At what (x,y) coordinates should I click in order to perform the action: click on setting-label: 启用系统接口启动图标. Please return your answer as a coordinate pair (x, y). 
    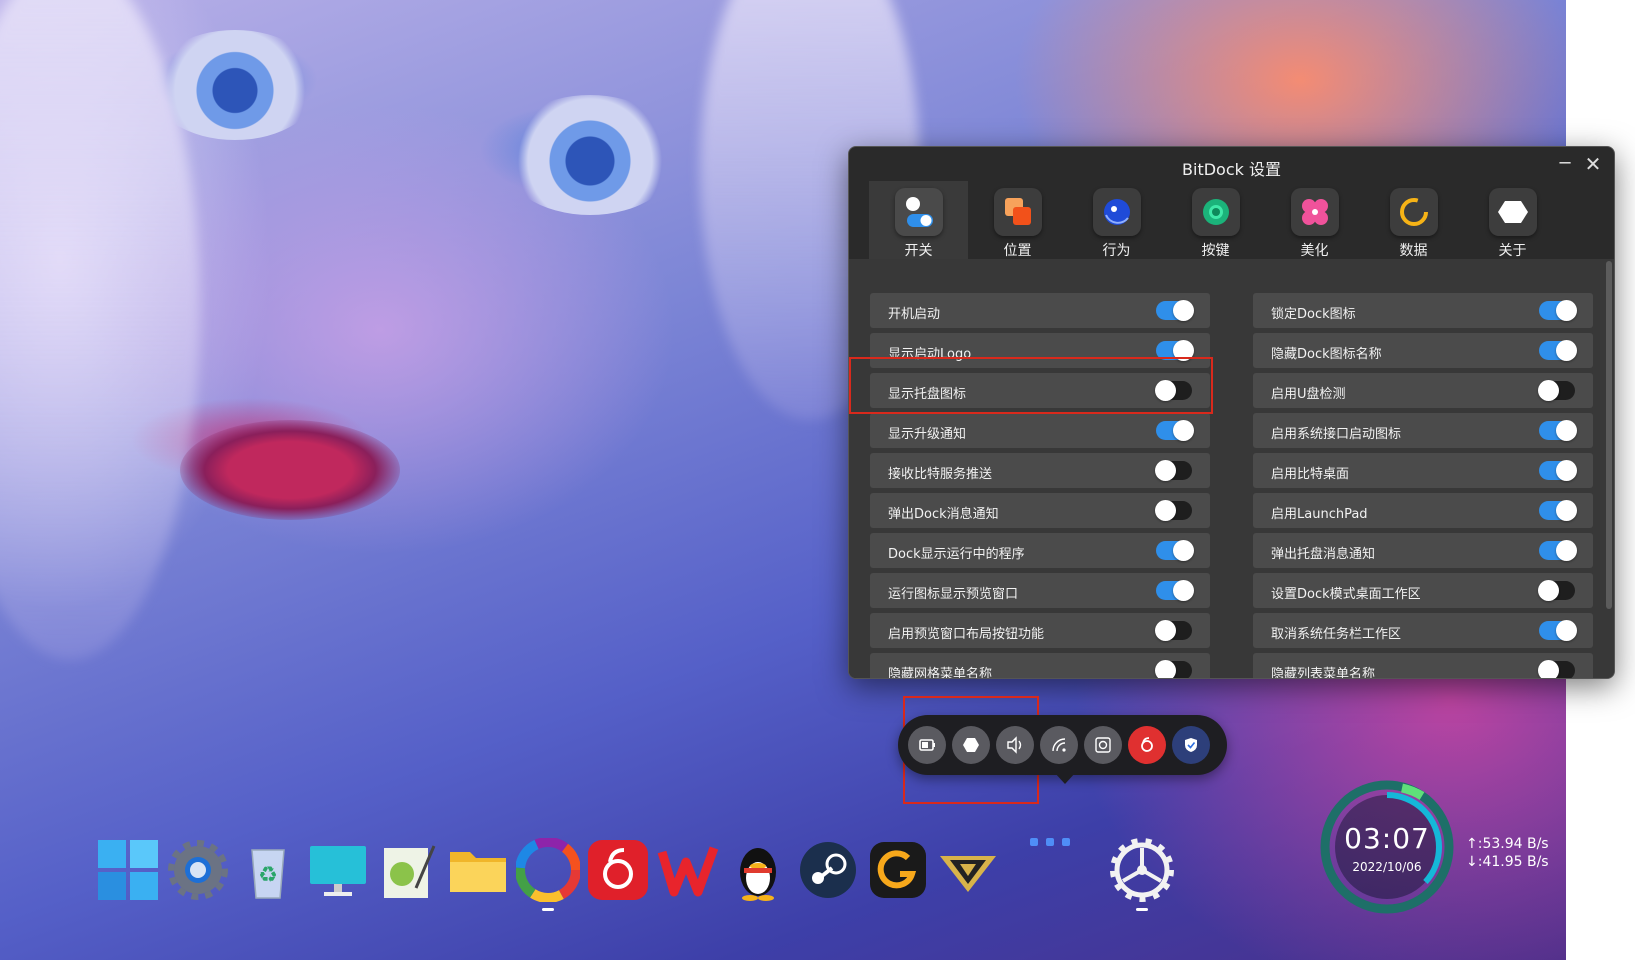
    Looking at the image, I should click on (1336, 434).